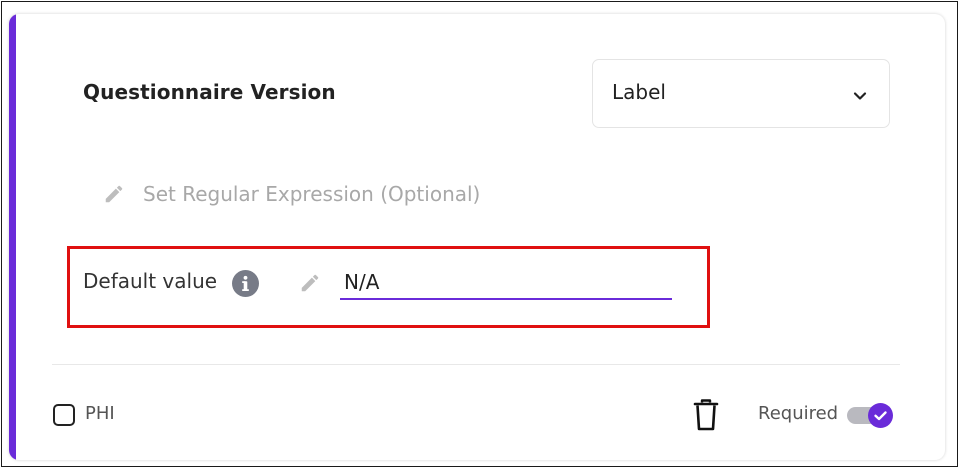 The width and height of the screenshot is (961, 470). I want to click on default-value-label: Default value, so click(150, 281).